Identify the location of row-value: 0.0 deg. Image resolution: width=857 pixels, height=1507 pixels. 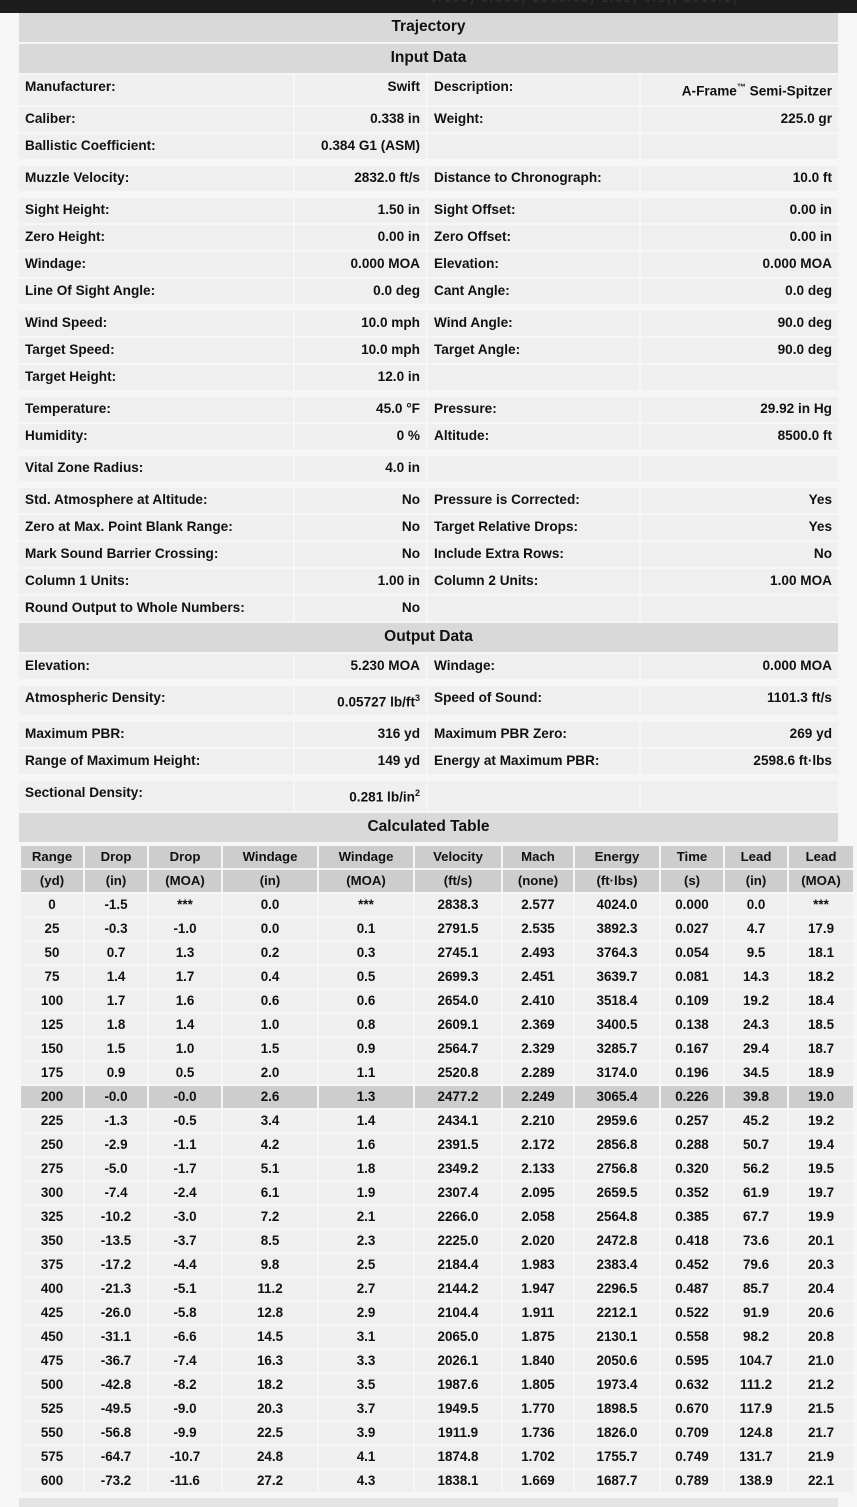
(360, 291).